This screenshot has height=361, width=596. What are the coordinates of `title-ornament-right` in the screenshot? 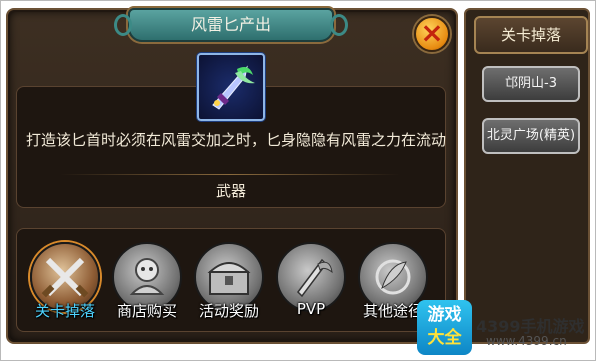 It's located at (339, 25).